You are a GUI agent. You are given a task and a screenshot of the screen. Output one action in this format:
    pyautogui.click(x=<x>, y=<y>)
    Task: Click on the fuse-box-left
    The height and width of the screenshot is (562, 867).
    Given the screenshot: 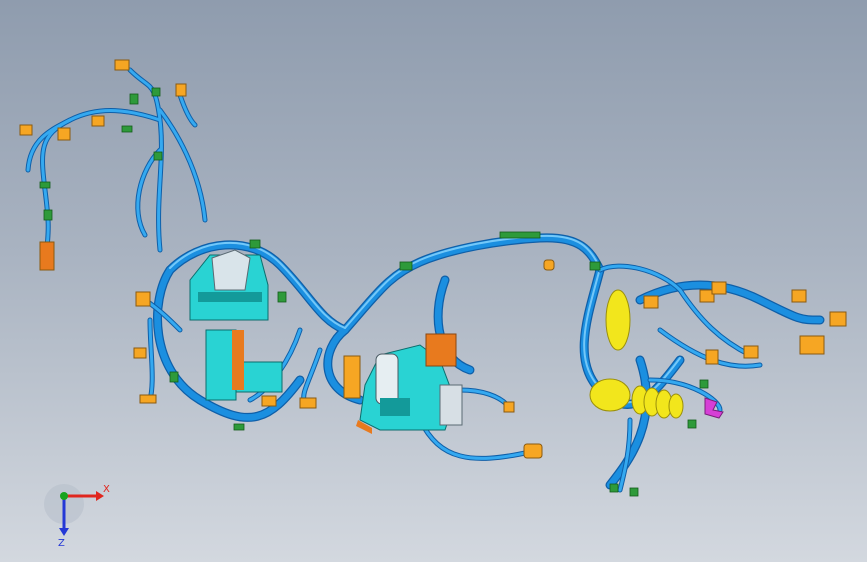 What is the action you would take?
    pyautogui.click(x=236, y=325)
    